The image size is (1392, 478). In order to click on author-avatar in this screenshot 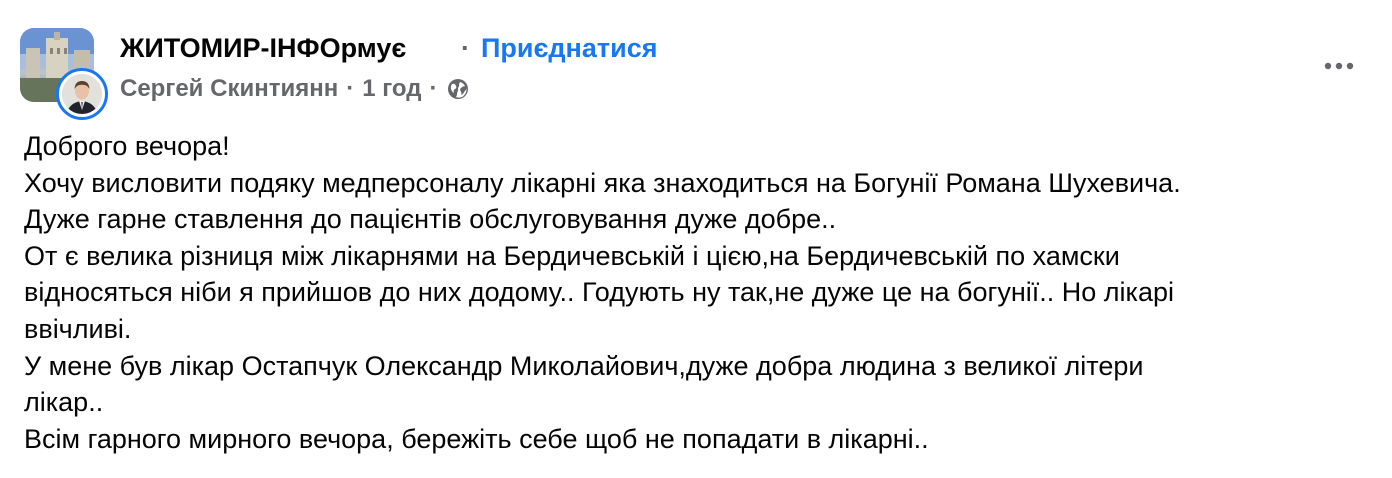, I will do `click(82, 94)`.